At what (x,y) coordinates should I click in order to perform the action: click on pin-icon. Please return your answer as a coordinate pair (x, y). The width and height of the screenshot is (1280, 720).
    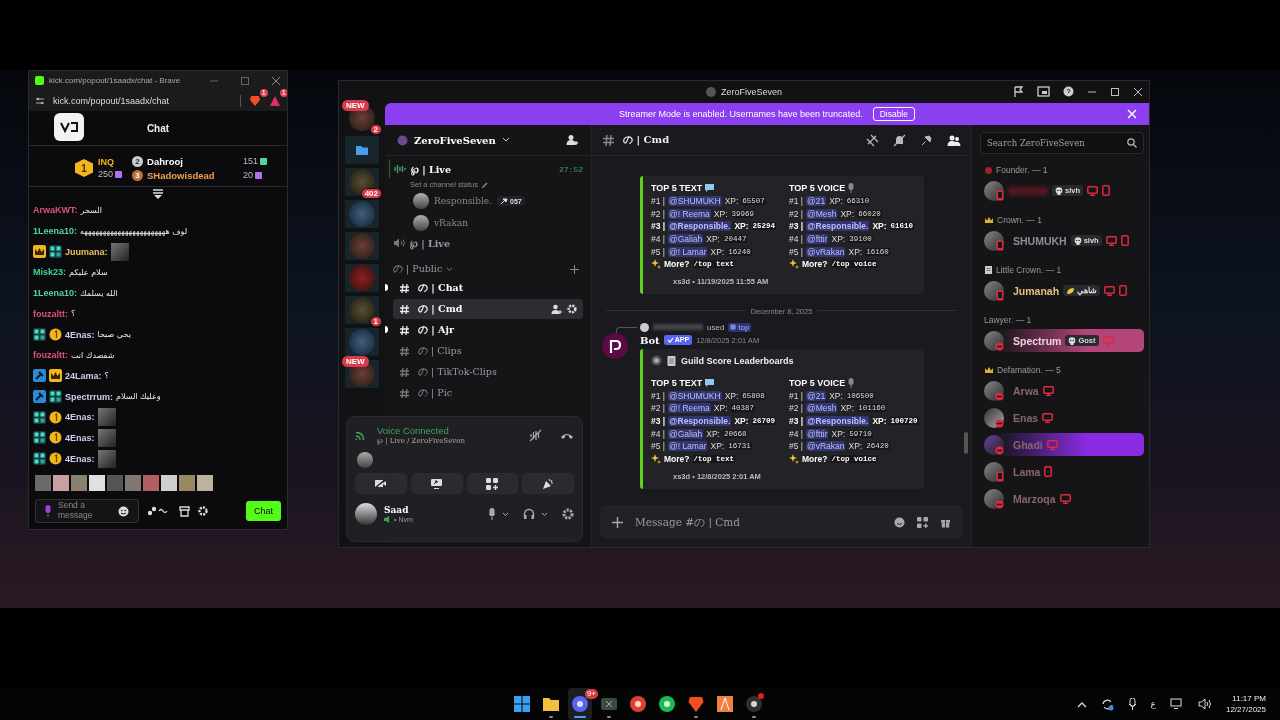
    Looking at the image, I should click on (926, 140).